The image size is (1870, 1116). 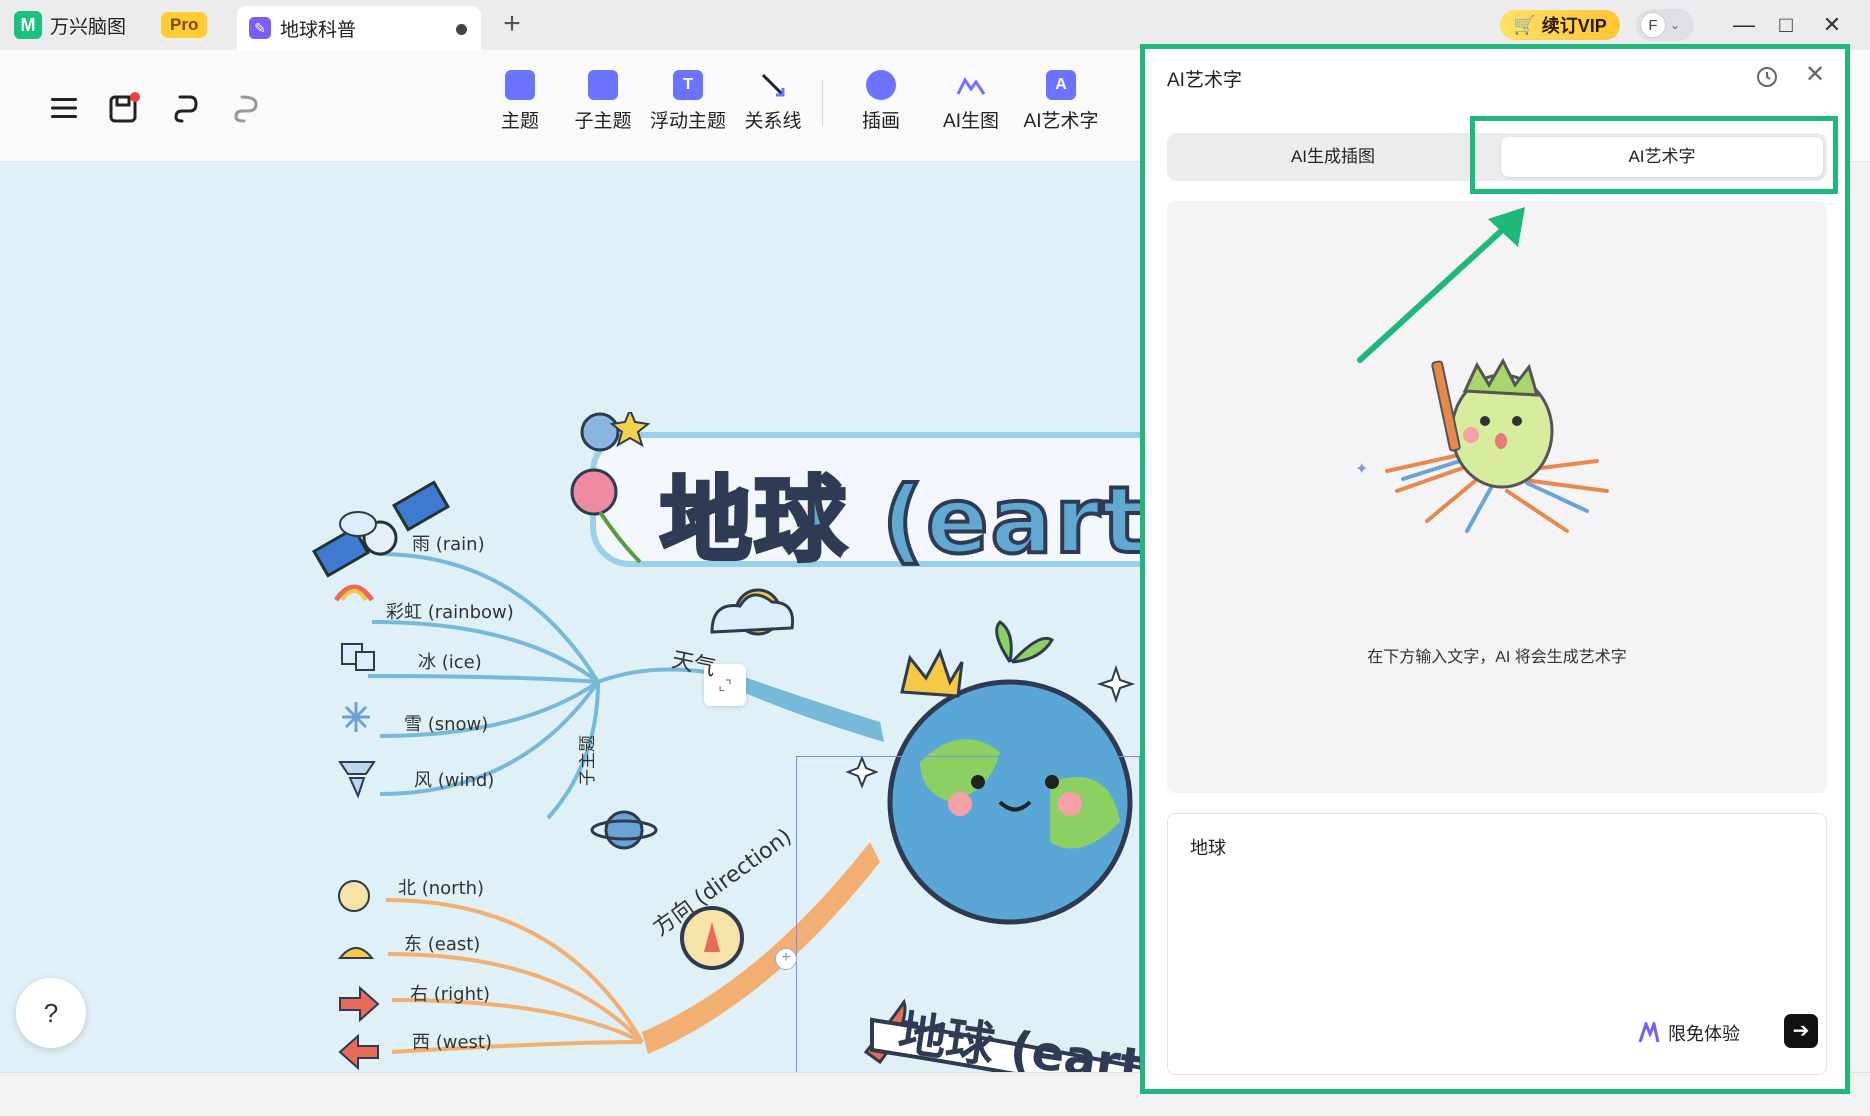 I want to click on pro-badge: Pro, so click(x=184, y=25).